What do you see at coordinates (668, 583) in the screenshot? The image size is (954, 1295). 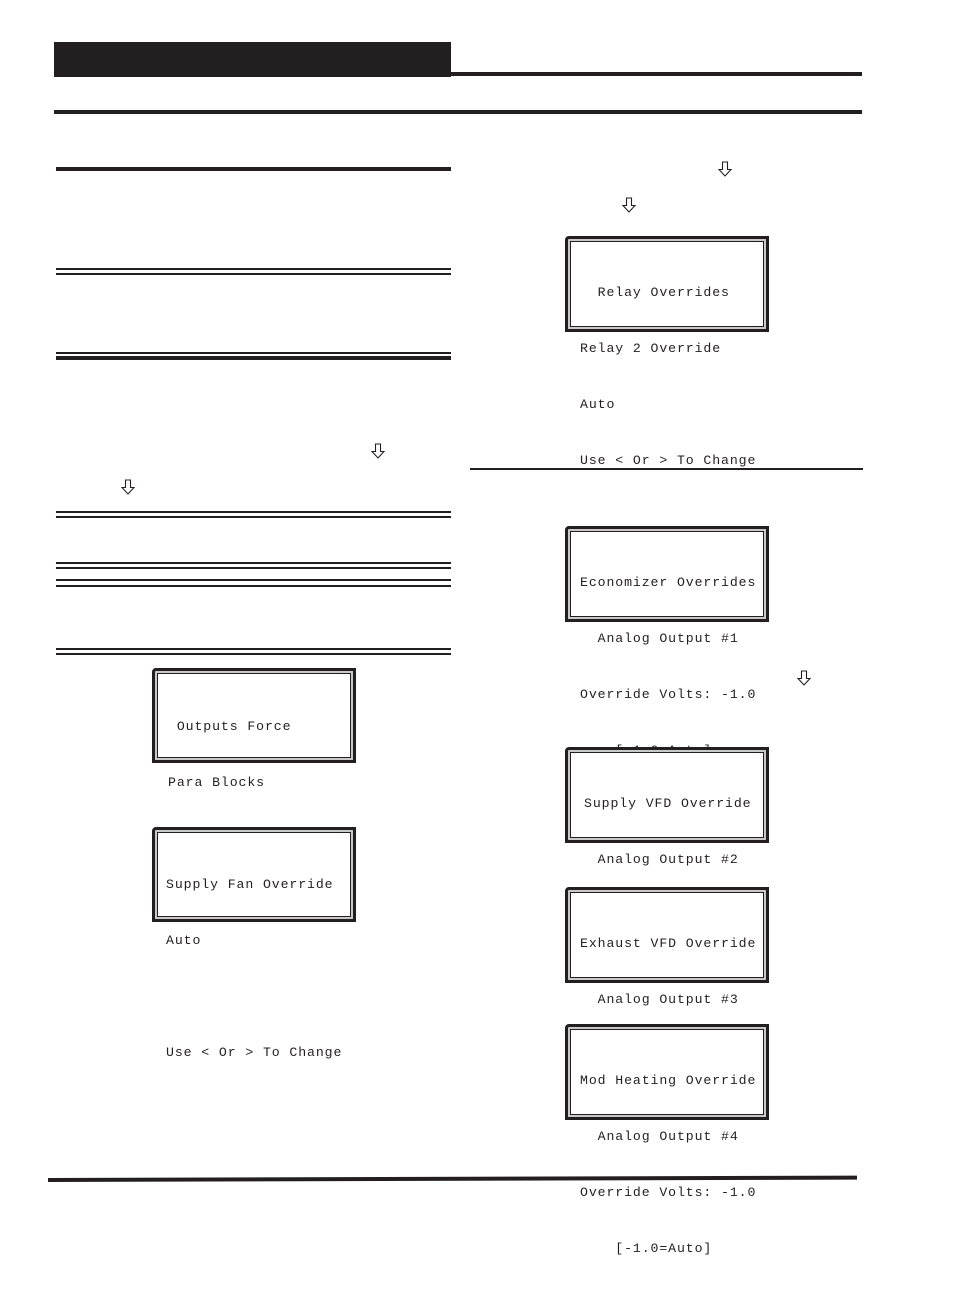 I see `lcd-line: Economizer Overrides` at bounding box center [668, 583].